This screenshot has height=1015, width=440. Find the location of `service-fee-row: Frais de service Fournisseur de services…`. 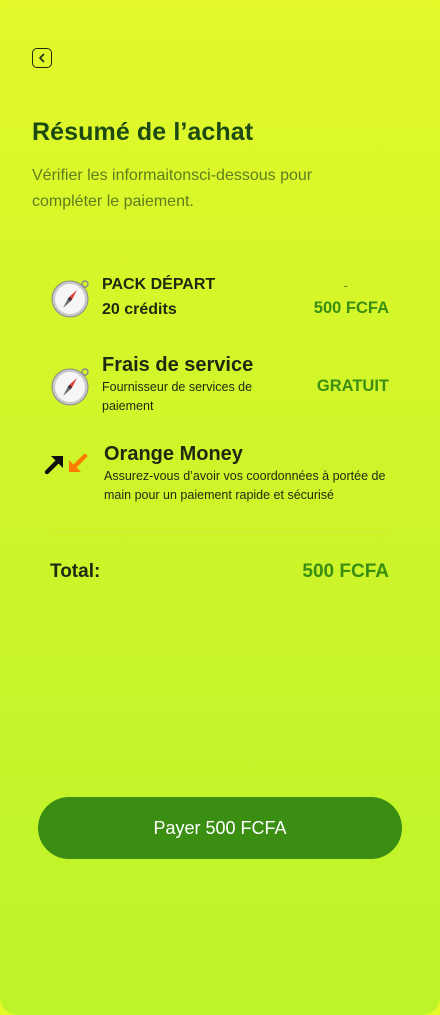

service-fee-row: Frais de service Fournisseur de services… is located at coordinates (220, 385).